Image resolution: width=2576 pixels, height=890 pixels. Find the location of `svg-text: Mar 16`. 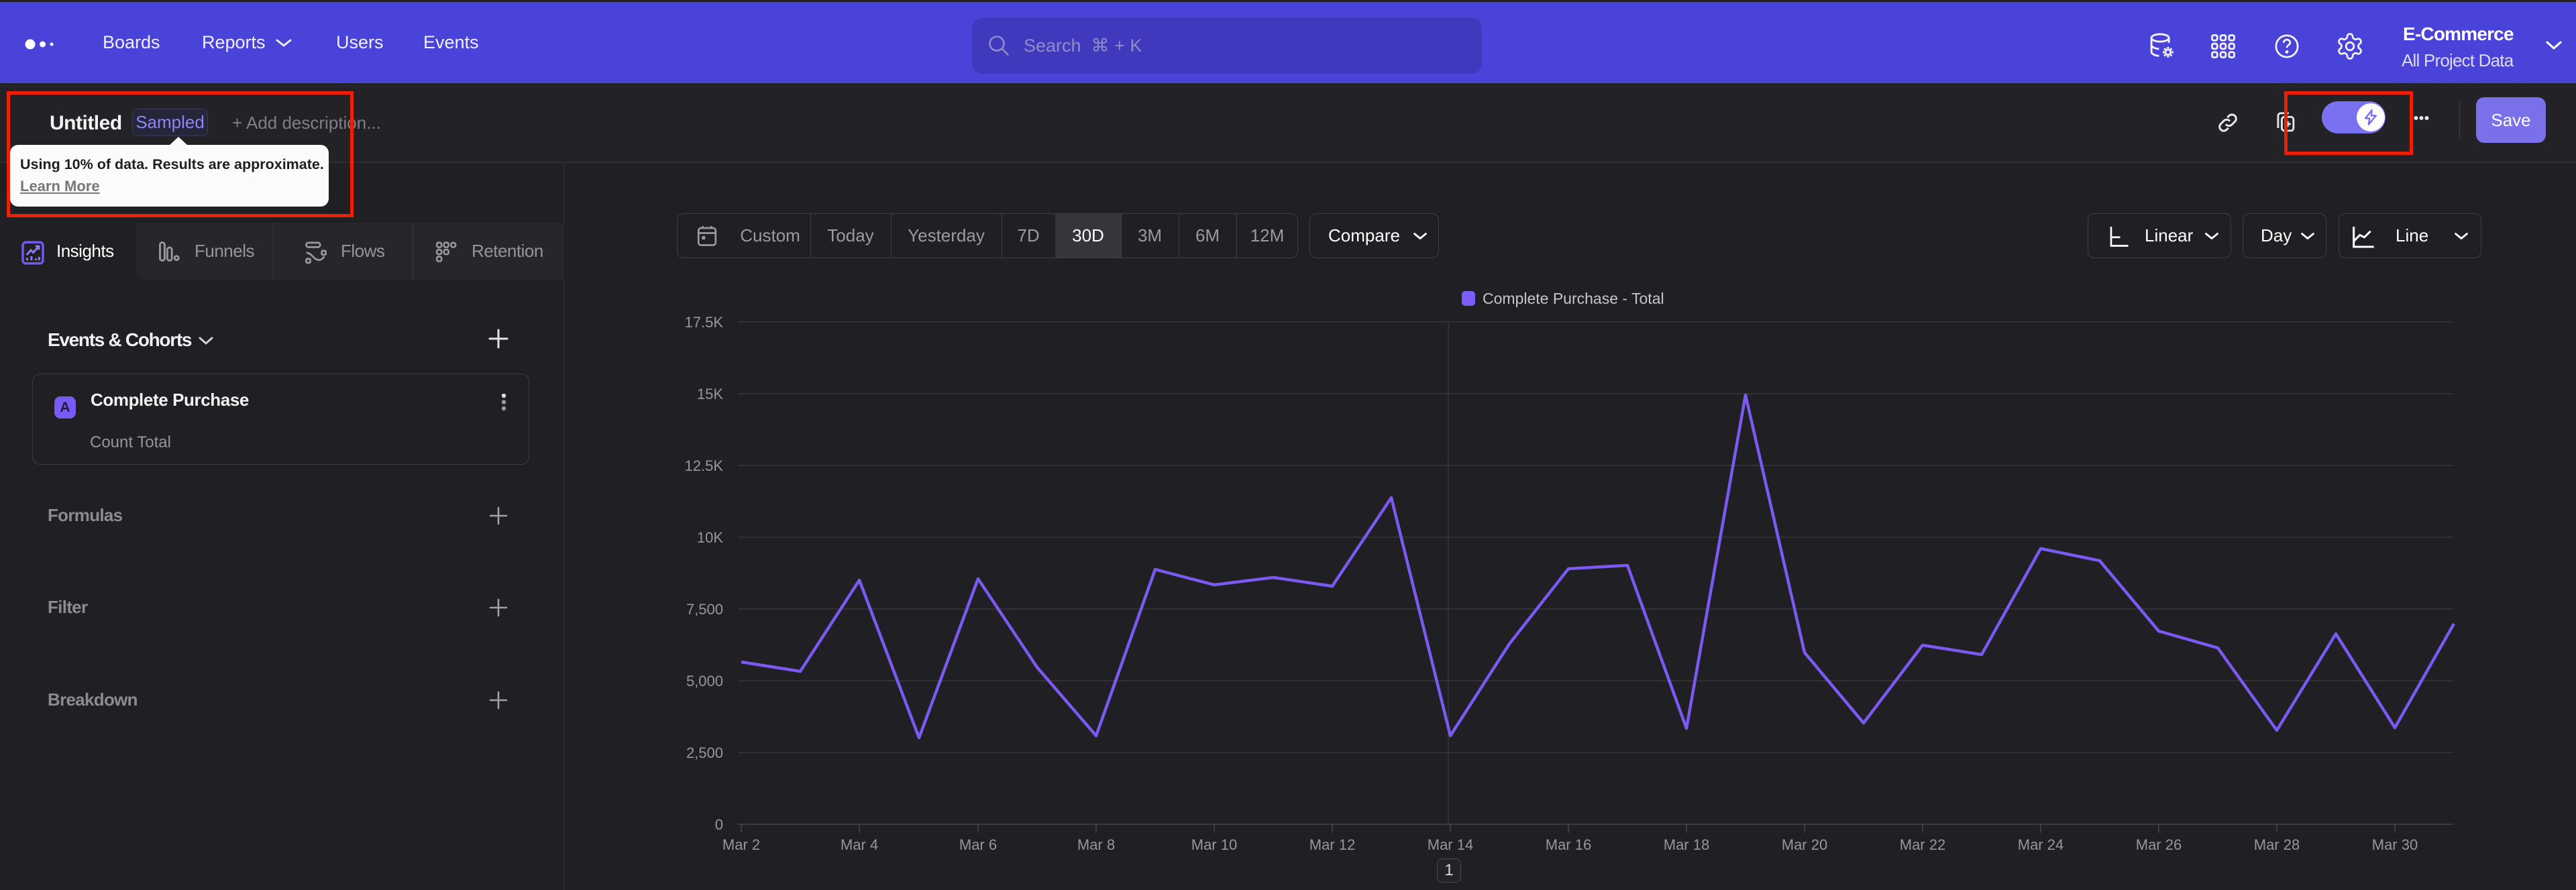

svg-text: Mar 16 is located at coordinates (1568, 844).